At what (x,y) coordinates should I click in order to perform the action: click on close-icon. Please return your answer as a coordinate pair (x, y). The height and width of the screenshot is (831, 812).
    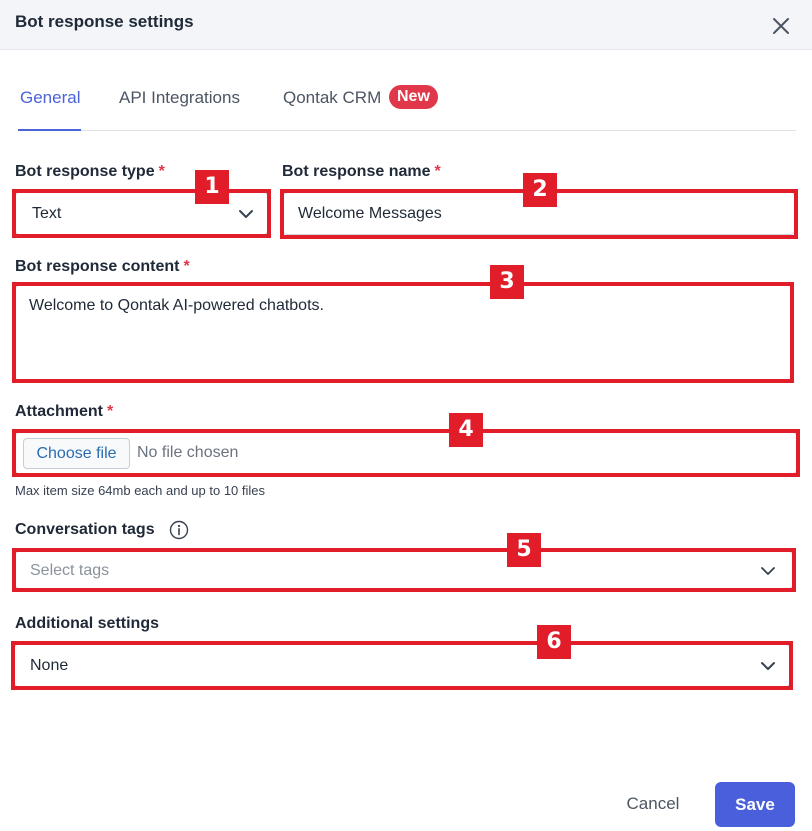
    Looking at the image, I should click on (781, 26).